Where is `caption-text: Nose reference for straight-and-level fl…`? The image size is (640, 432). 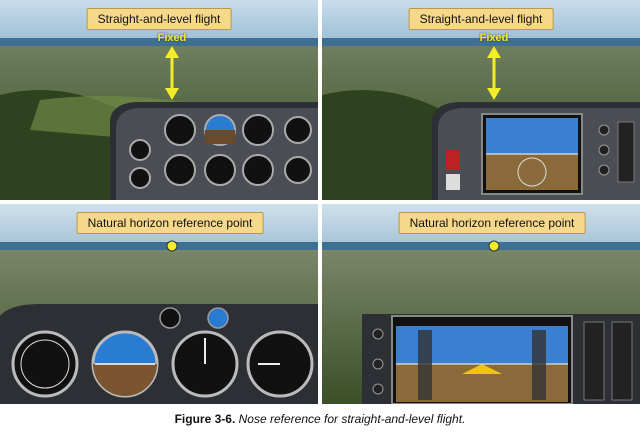 caption-text: Nose reference for straight-and-level fl… is located at coordinates (352, 419).